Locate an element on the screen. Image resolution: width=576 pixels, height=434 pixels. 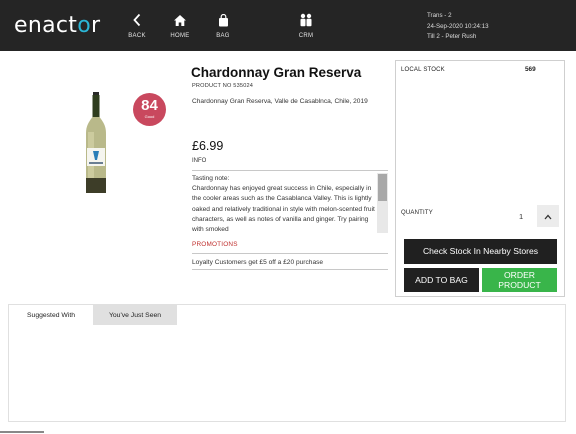
nav-bag-label: BAG is located at coordinates (223, 36).